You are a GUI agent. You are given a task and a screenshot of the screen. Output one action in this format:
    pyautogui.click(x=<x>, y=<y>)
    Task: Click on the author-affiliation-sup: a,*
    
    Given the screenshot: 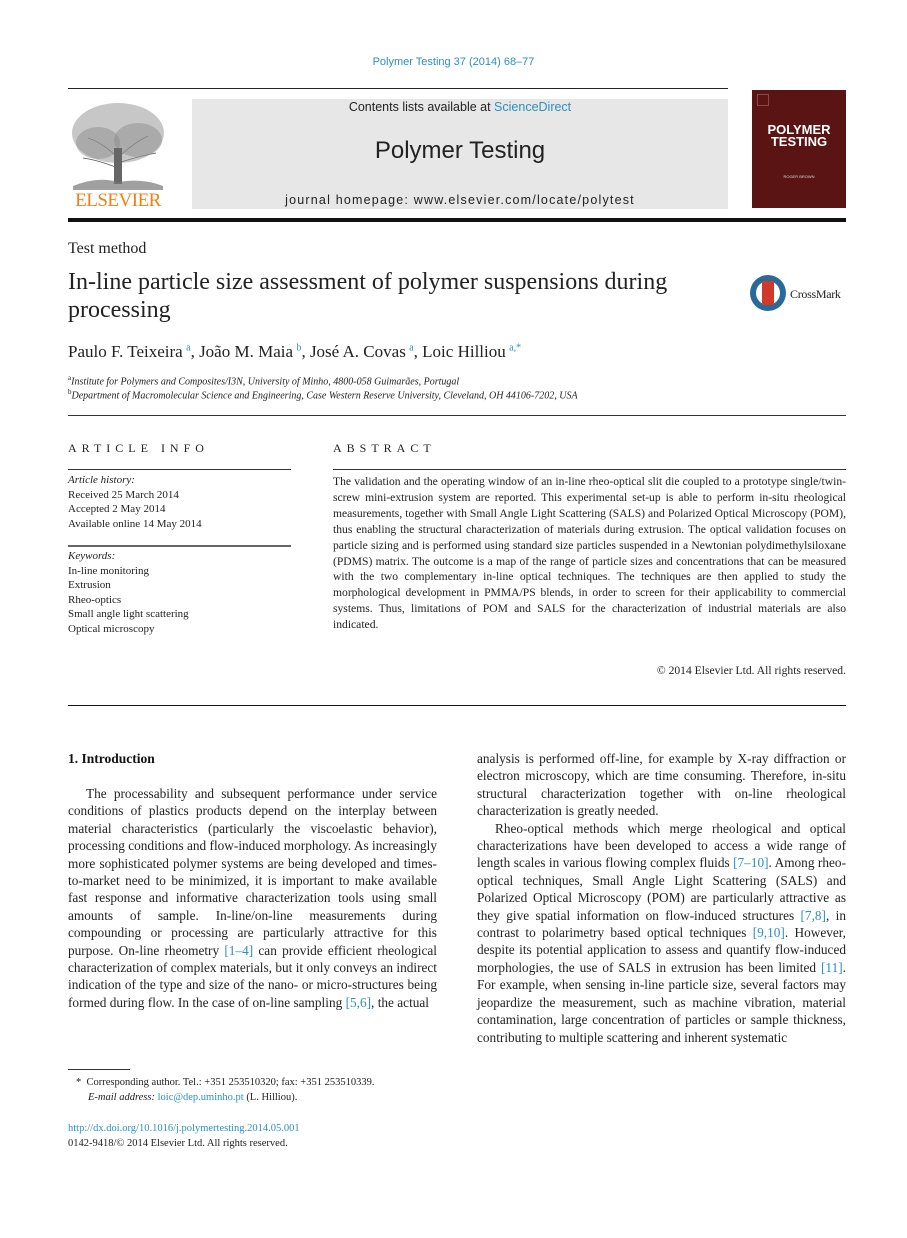 What is the action you would take?
    pyautogui.click(x=515, y=347)
    